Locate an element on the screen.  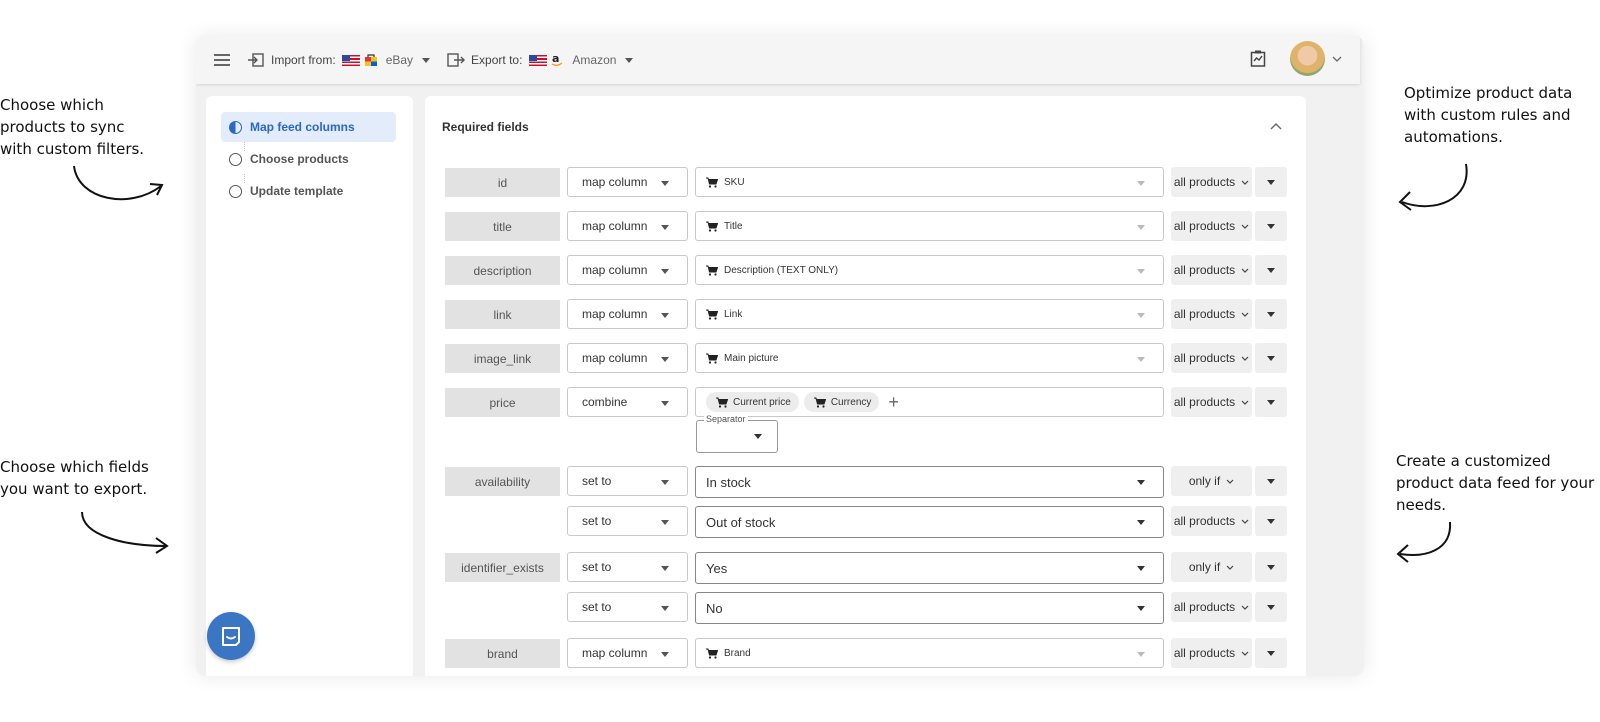
step-map-feed-columns: Map feed columns is located at coordinates (308, 127).